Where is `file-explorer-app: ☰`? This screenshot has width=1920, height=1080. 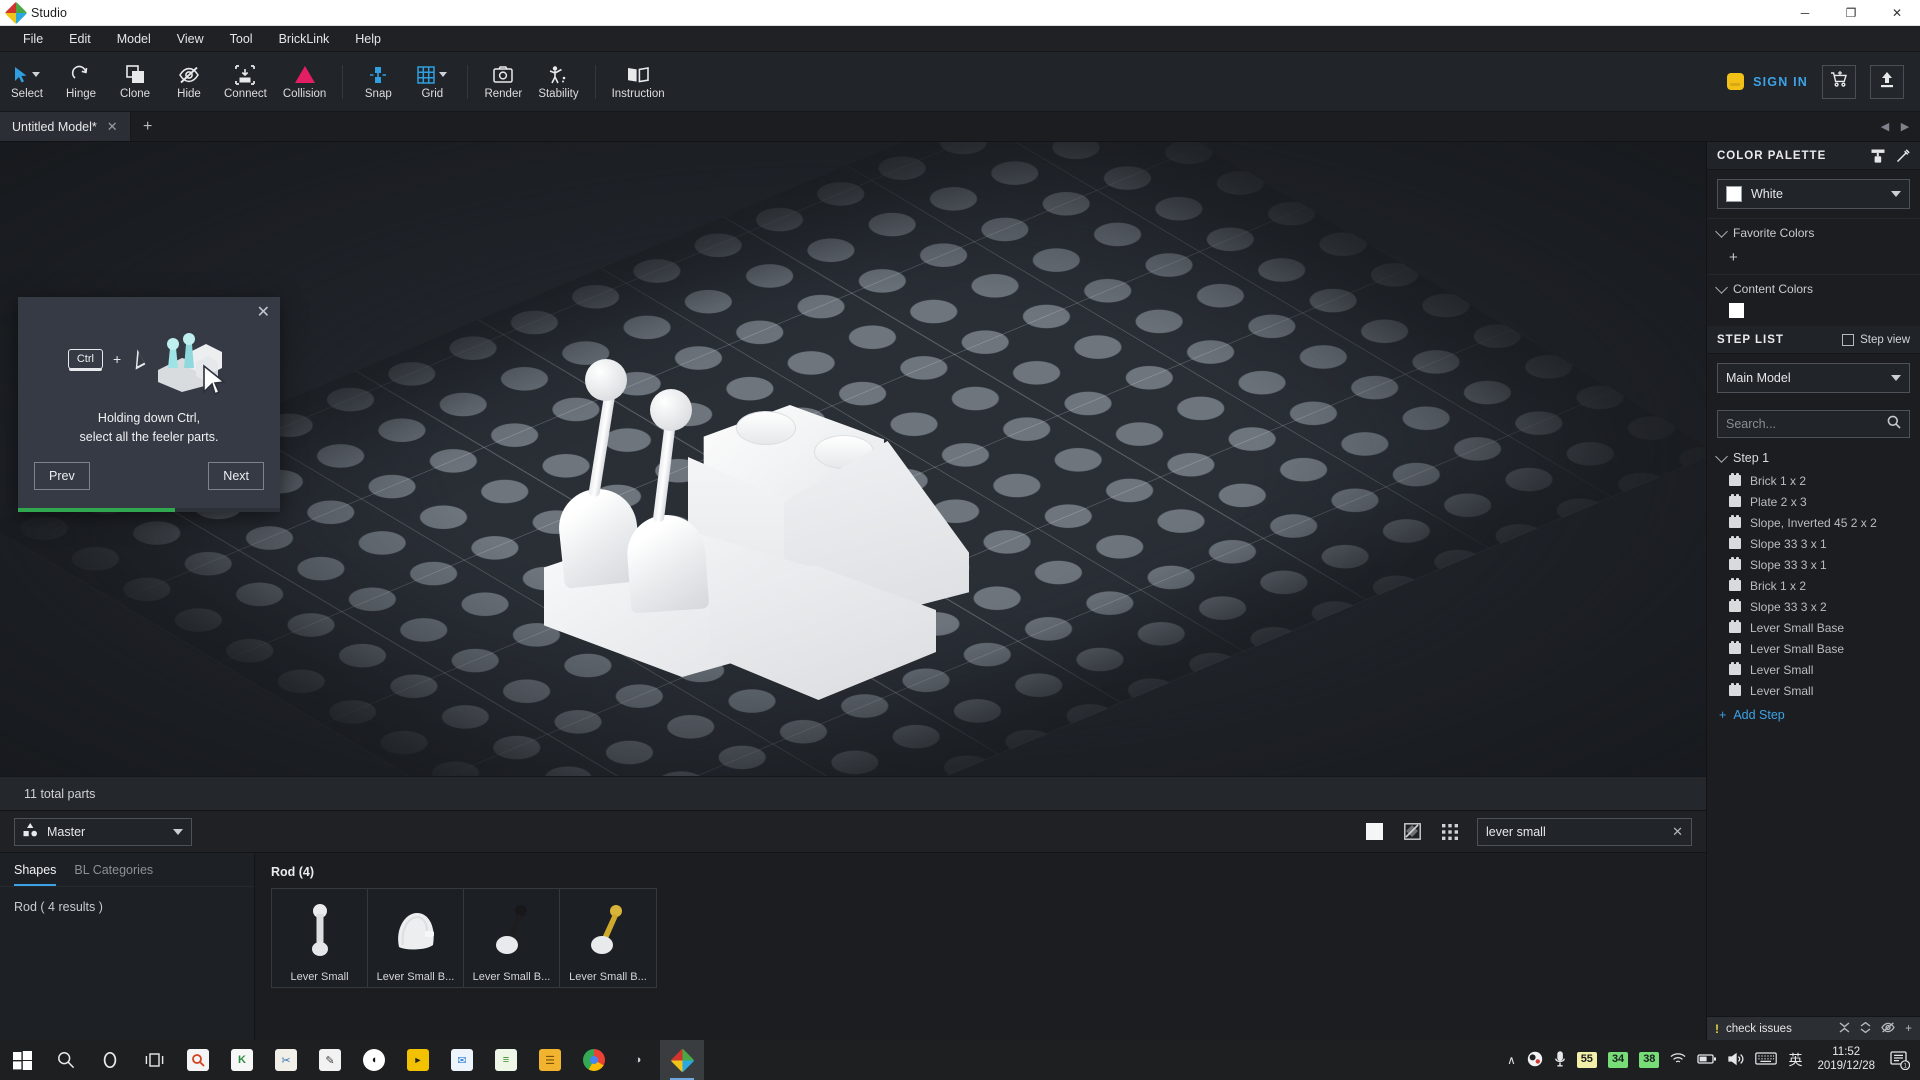
file-explorer-app: ☰ is located at coordinates (550, 1060).